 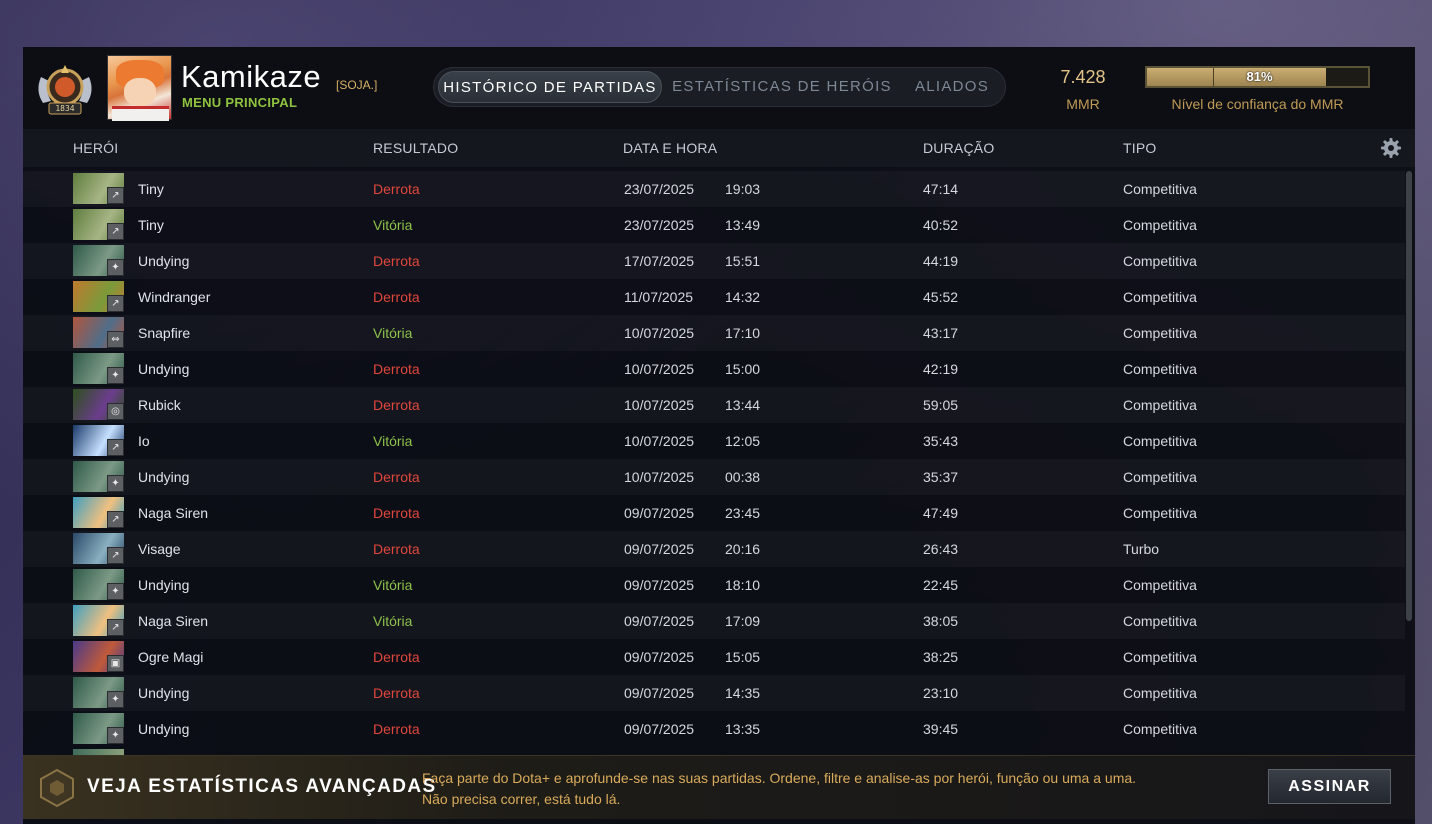 I want to click on col-datetime: DATA E HORA, so click(x=670, y=148).